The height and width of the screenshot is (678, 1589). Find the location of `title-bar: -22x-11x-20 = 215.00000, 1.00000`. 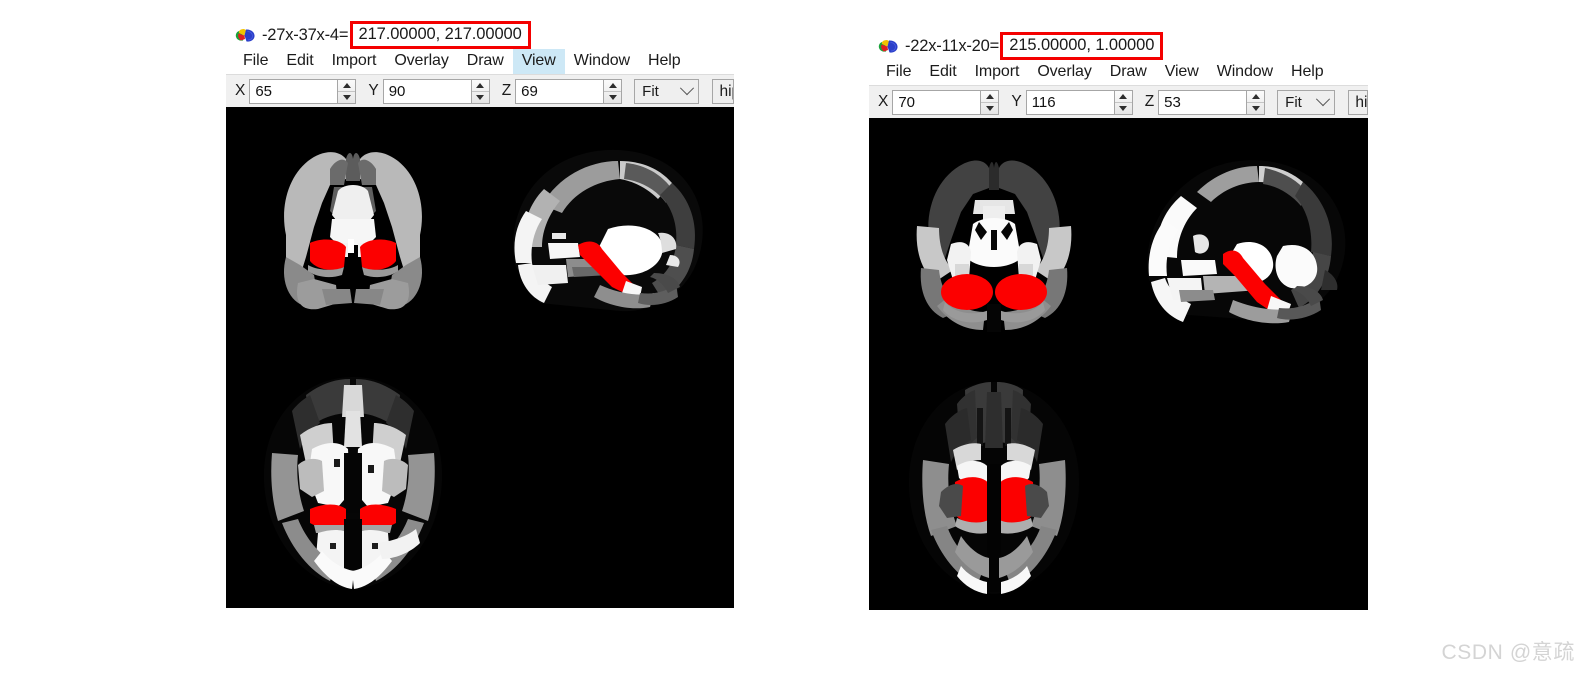

title-bar: -22x-11x-20 = 215.00000, 1.00000 is located at coordinates (1118, 46).